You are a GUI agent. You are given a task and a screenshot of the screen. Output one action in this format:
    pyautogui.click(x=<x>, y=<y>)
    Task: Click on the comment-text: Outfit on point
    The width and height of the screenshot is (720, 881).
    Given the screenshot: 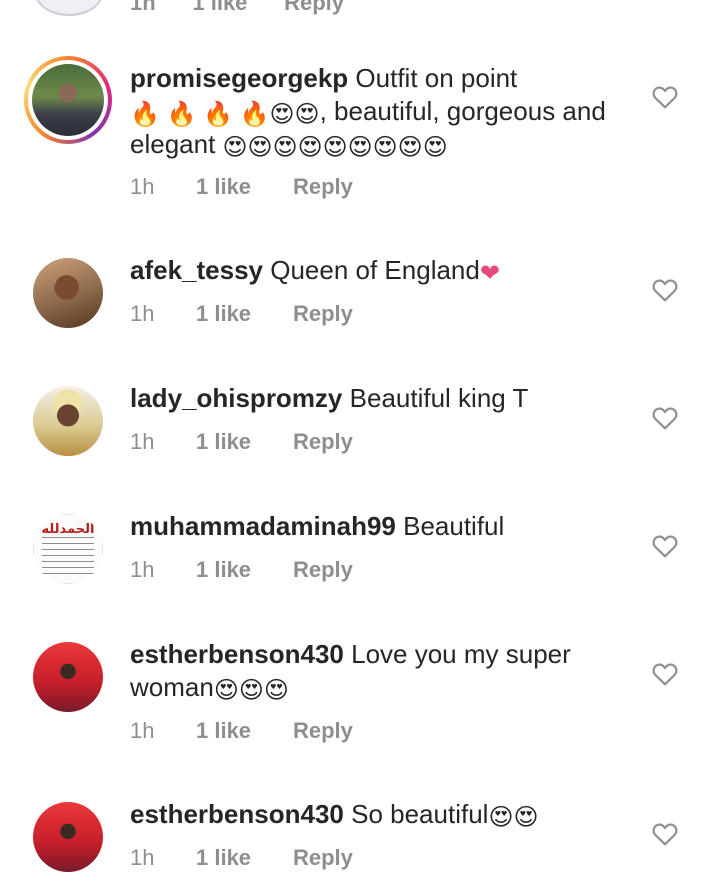 What is the action you would take?
    pyautogui.click(x=436, y=78)
    